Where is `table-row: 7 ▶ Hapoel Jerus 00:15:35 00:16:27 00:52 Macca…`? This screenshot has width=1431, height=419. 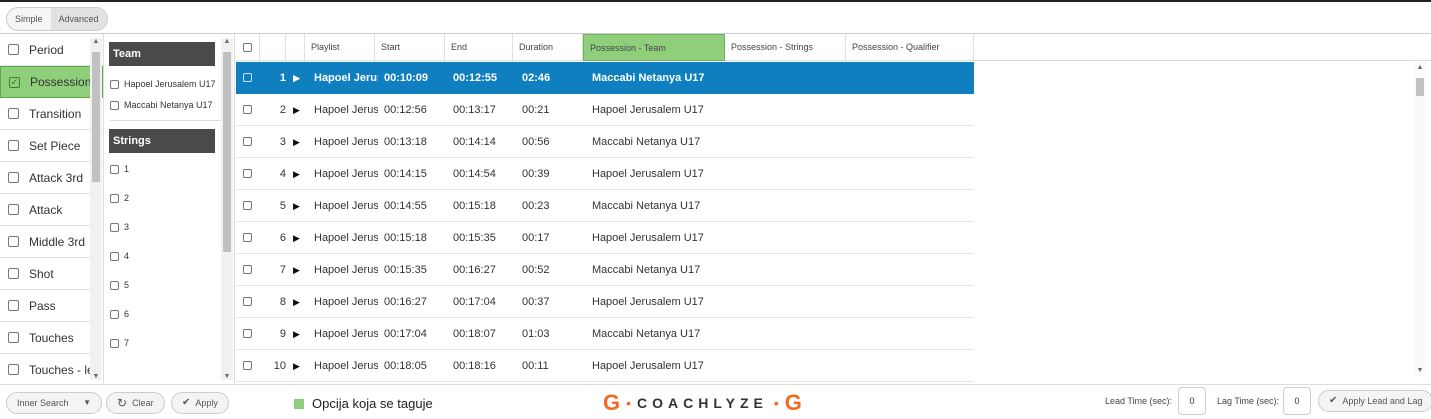
table-row: 7 ▶ Hapoel Jerus 00:15:35 00:16:27 00:52 Macca… is located at coordinates (605, 270).